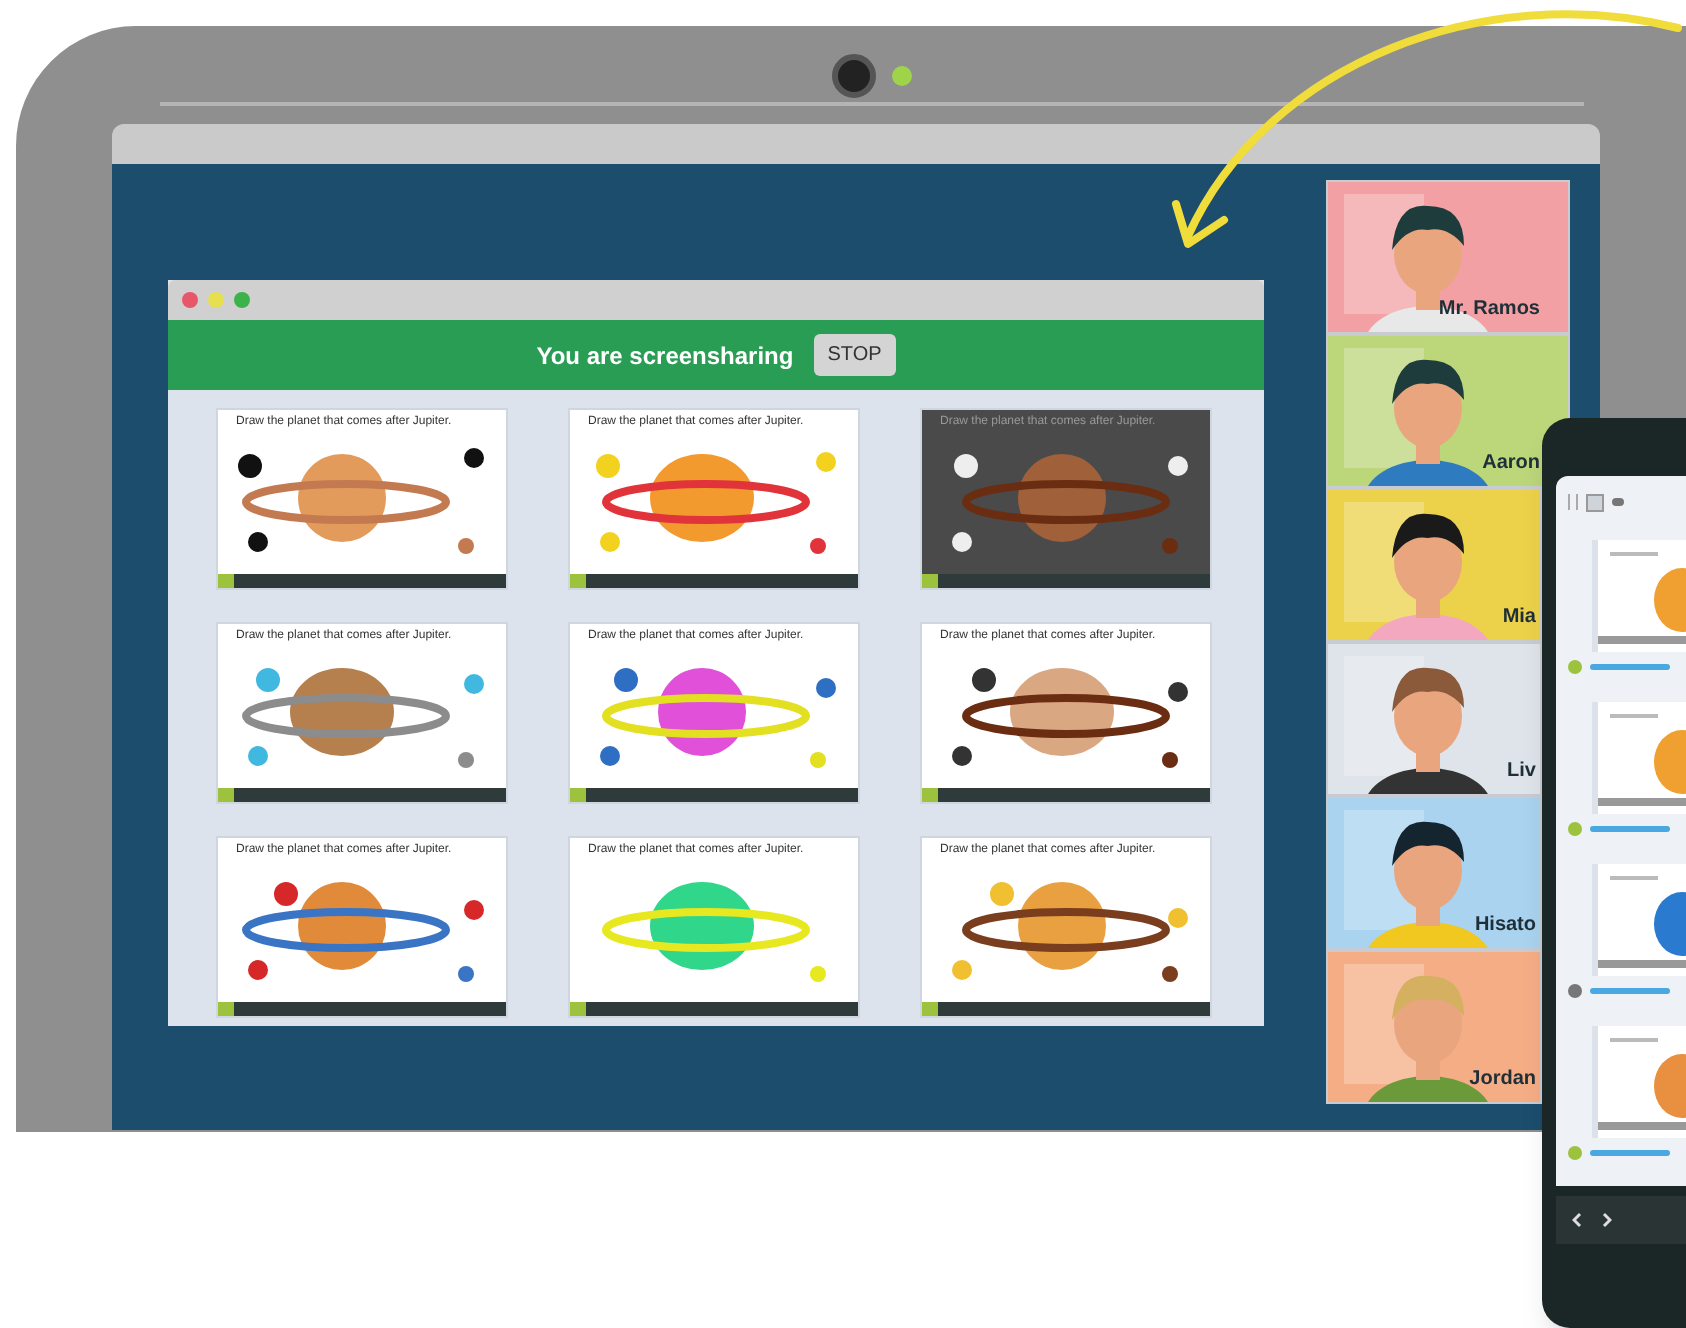  What do you see at coordinates (1519, 618) in the screenshot?
I see `participant-name: Mia` at bounding box center [1519, 618].